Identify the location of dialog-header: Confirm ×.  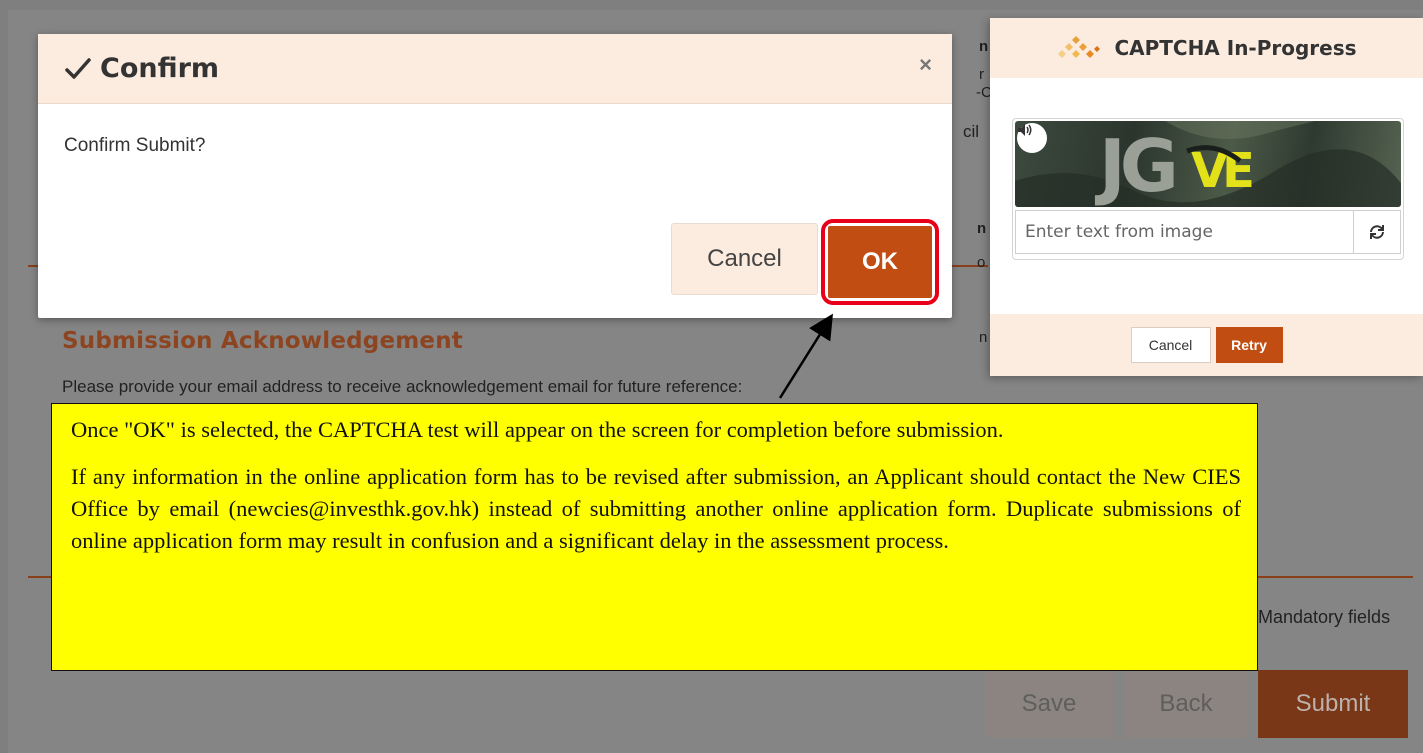
(495, 69).